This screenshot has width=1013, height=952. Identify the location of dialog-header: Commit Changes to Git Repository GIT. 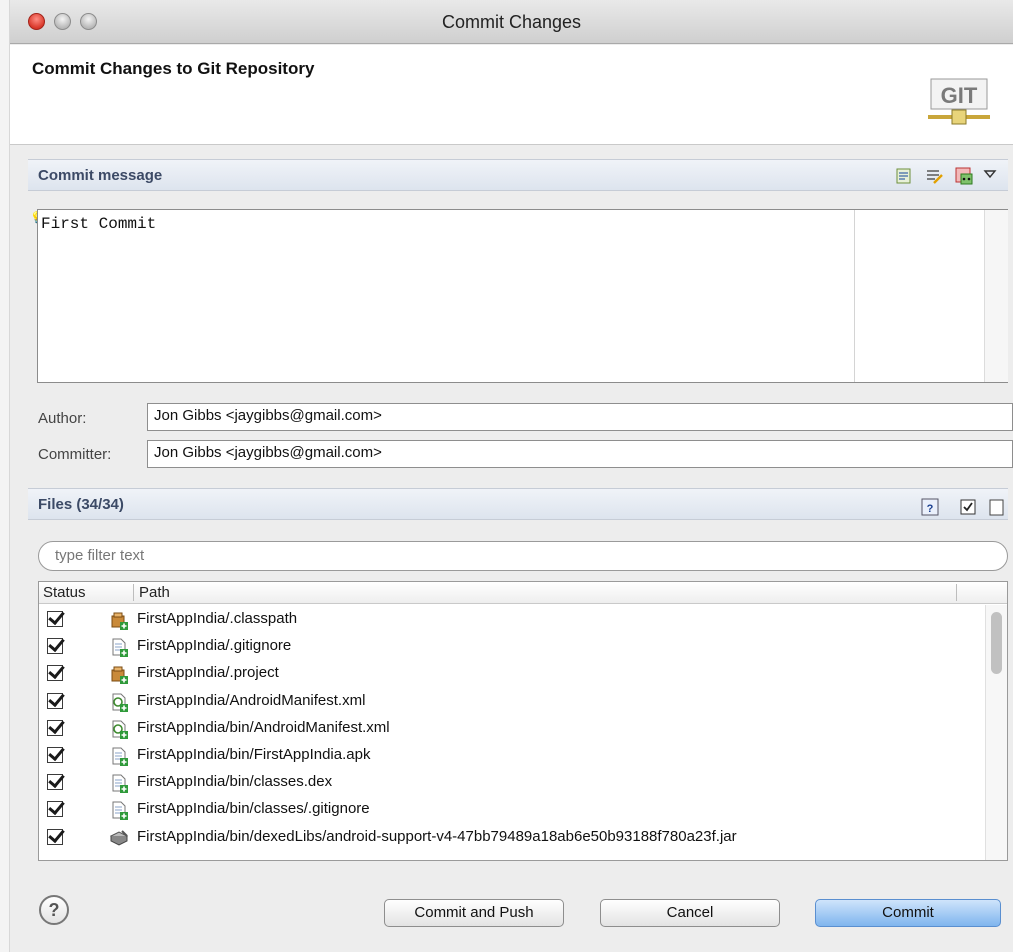
(511, 95).